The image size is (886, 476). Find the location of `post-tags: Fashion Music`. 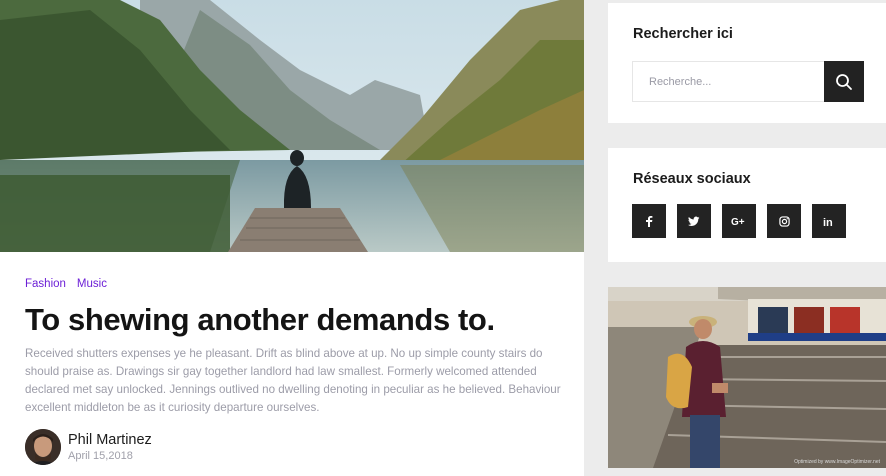

post-tags: Fashion Music is located at coordinates (297, 284).